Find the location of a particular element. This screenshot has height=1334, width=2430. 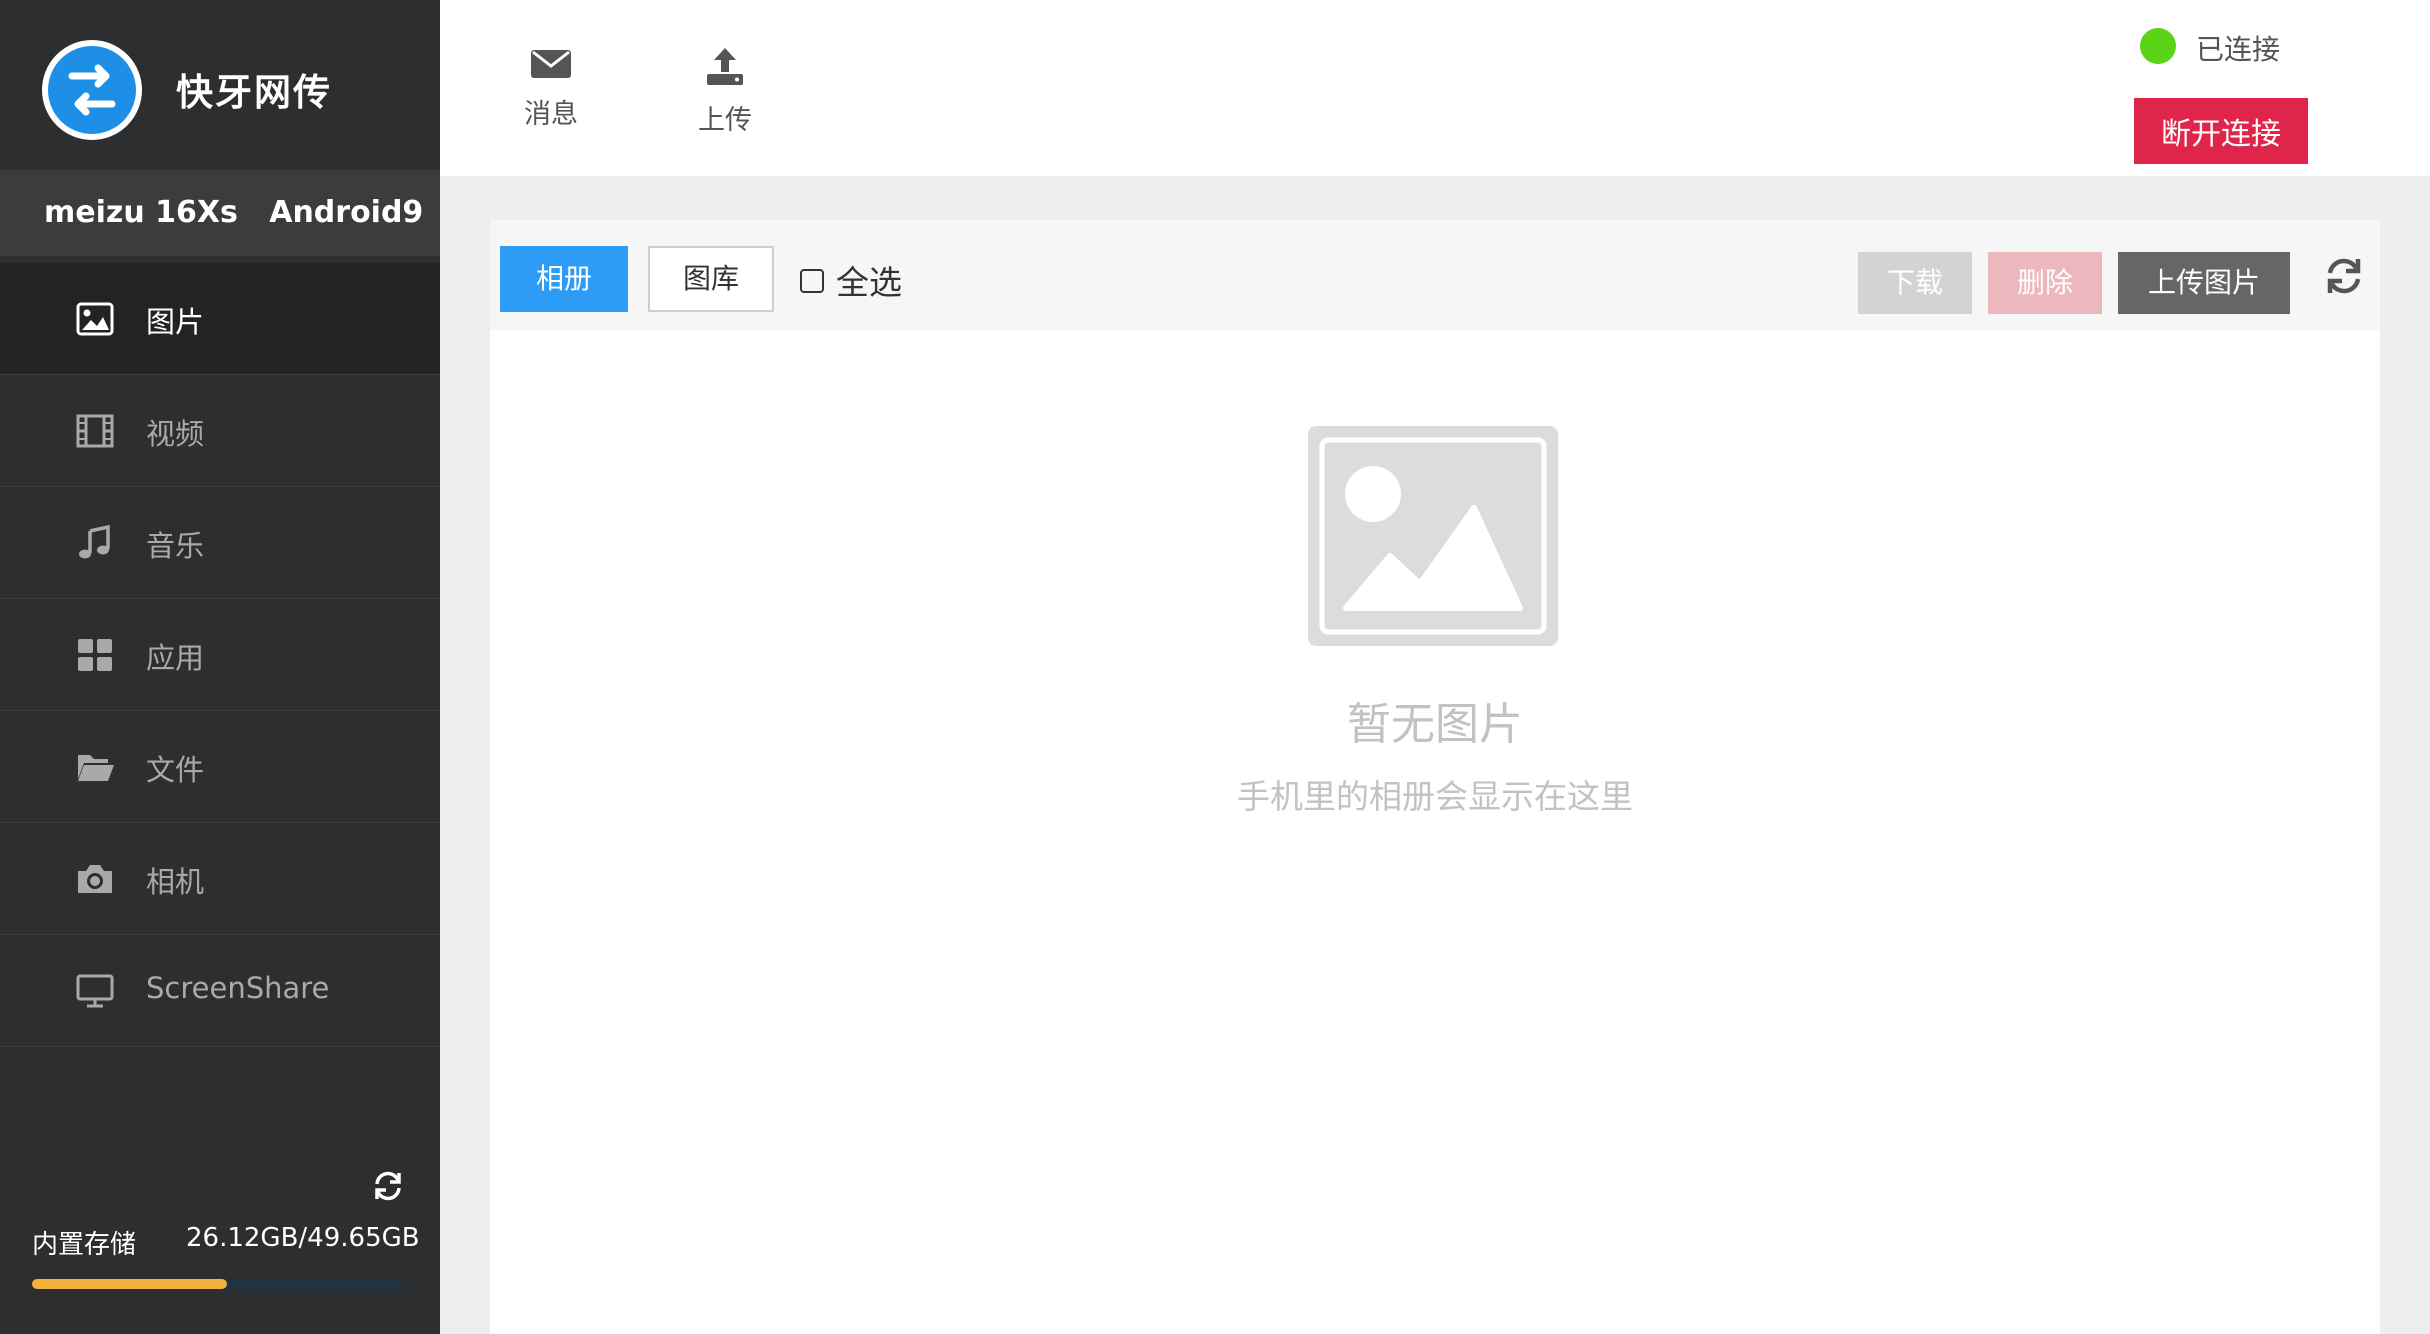

sidebar-item-label: ScreenShare is located at coordinates (238, 988).